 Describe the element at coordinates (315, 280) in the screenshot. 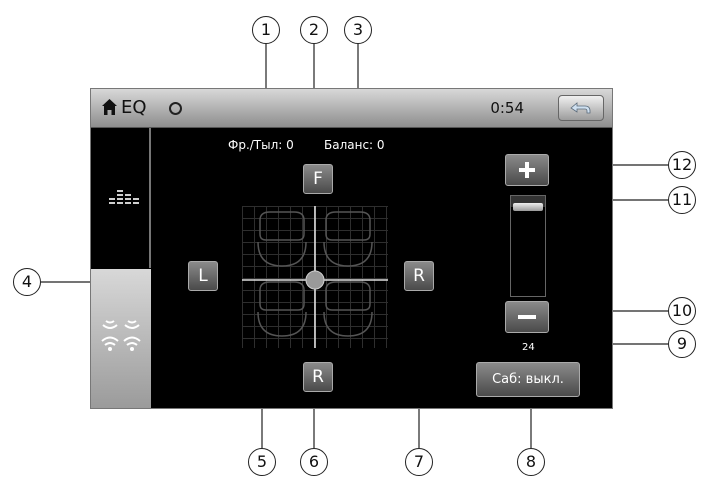

I see `fader-balance-handle` at that location.